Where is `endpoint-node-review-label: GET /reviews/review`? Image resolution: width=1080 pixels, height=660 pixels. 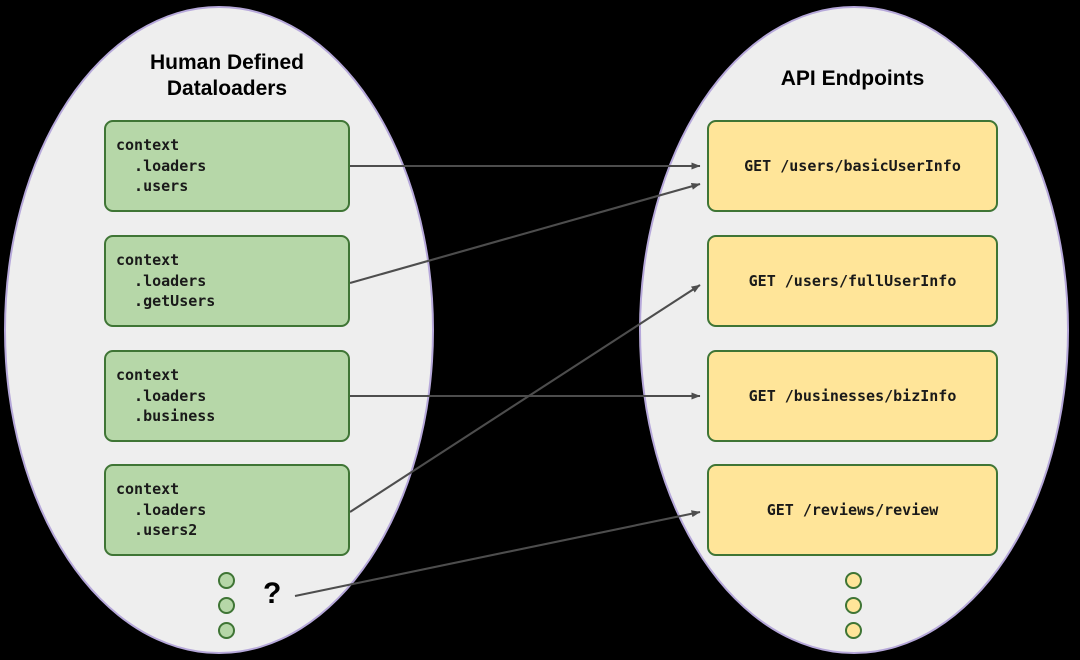 endpoint-node-review-label: GET /reviews/review is located at coordinates (852, 509).